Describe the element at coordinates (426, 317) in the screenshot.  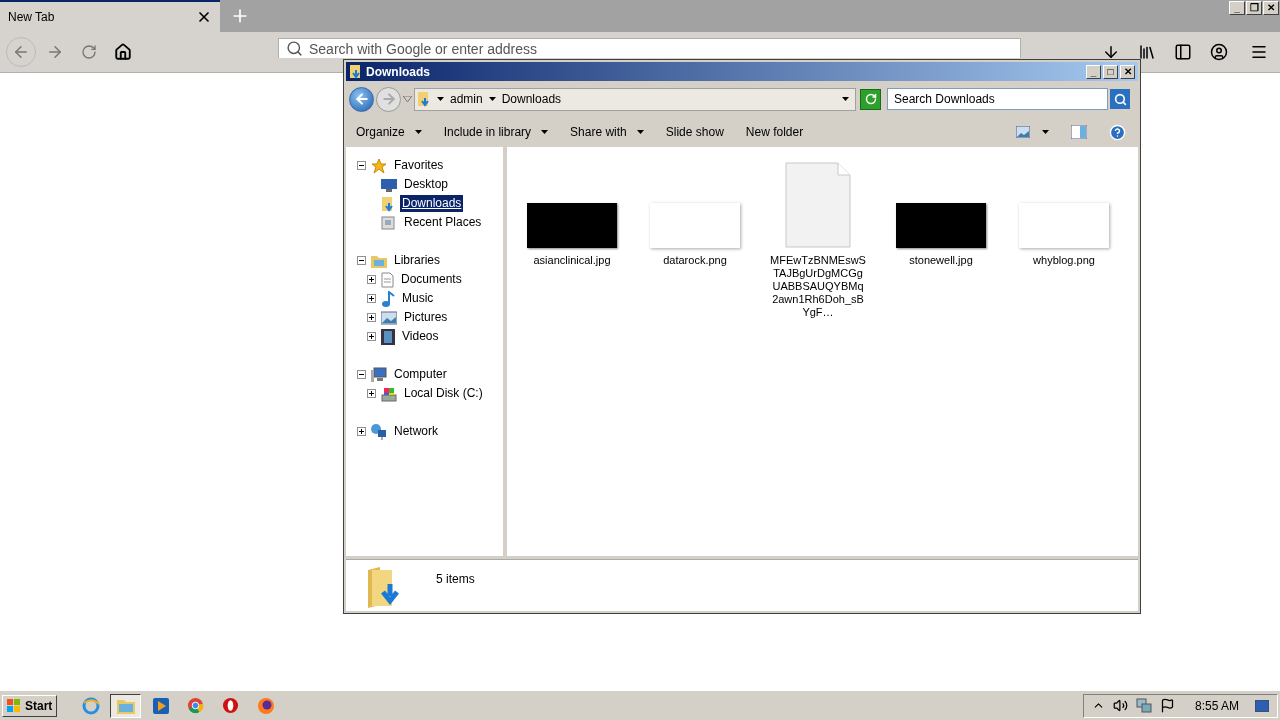
I see `tree-item: Pictures` at that location.